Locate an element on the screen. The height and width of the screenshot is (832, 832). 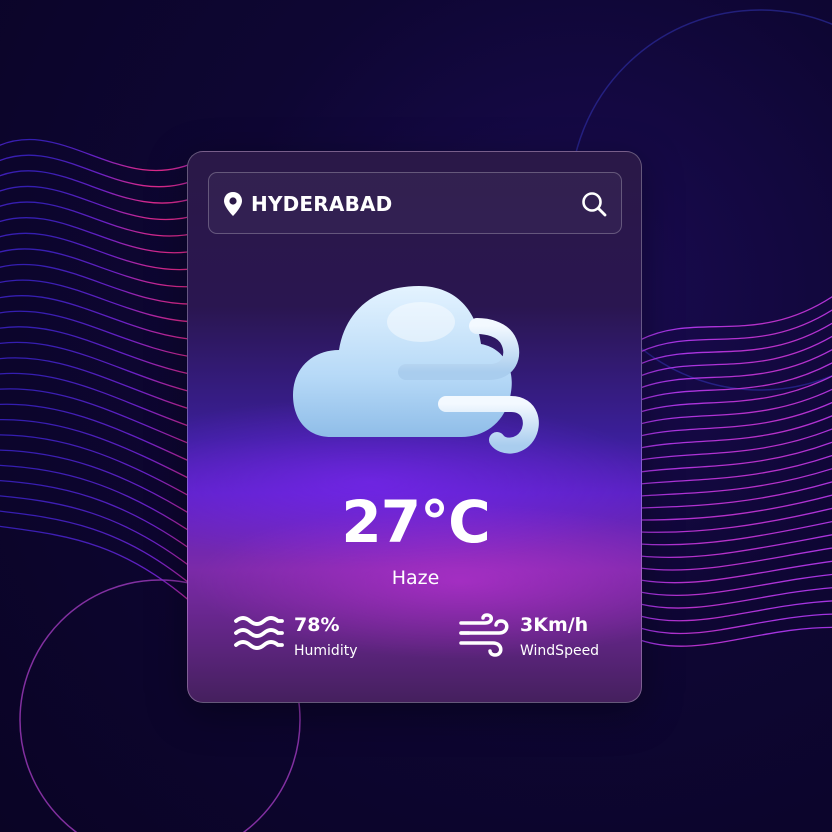
humidity-label: Humidity is located at coordinates (326, 651).